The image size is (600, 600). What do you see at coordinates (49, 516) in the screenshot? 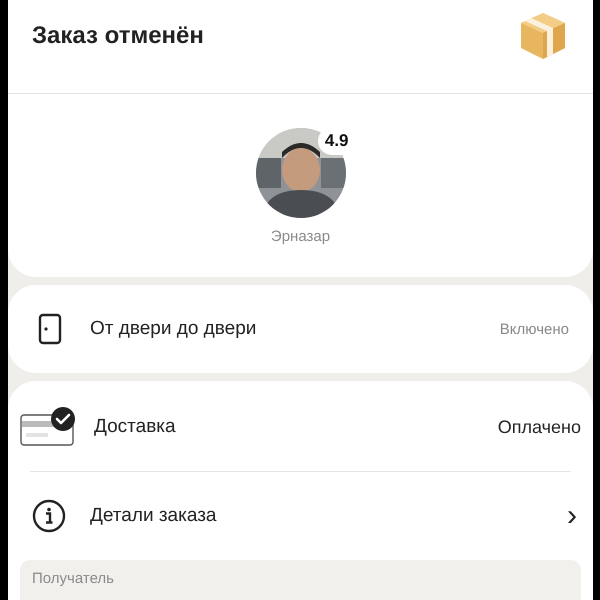
I see `info-icon` at bounding box center [49, 516].